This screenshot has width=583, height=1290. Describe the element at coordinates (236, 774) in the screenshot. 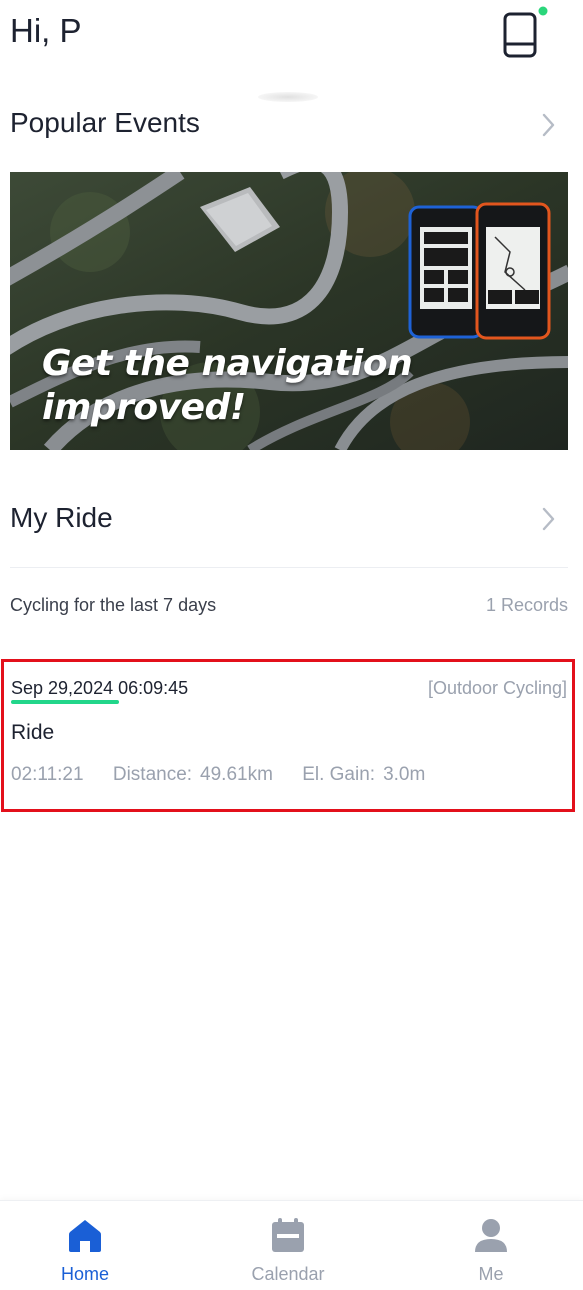

I see `ride-distance-value: 49.61km` at that location.